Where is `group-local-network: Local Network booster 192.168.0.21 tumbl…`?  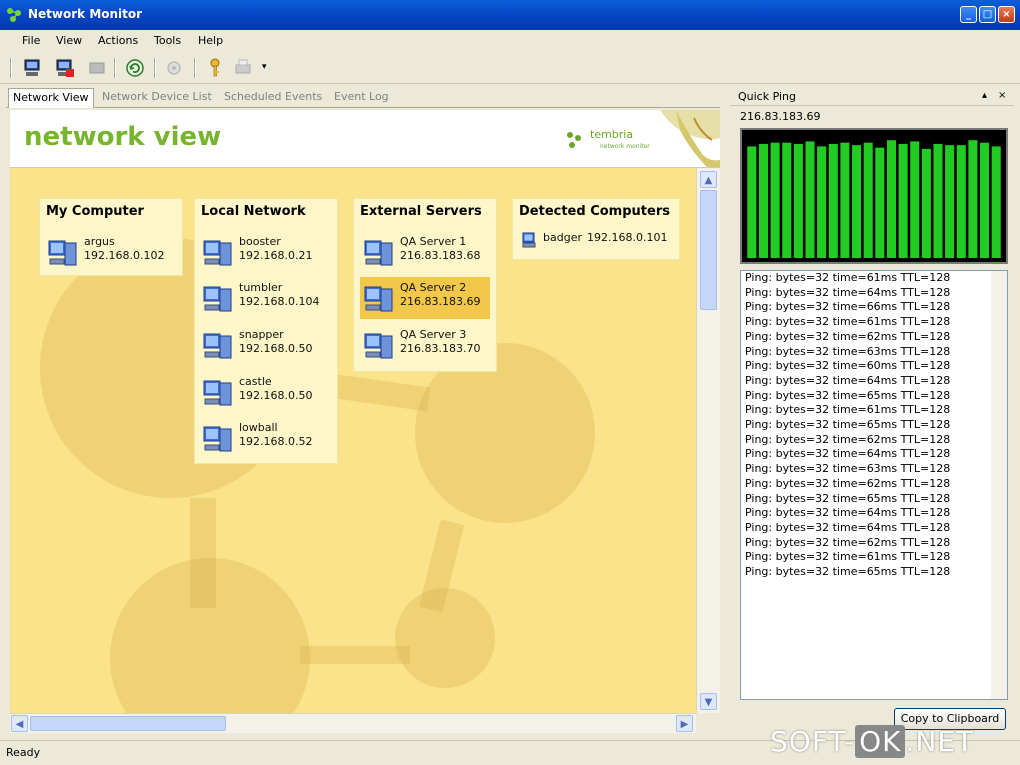 group-local-network: Local Network booster 192.168.0.21 tumbl… is located at coordinates (266, 331).